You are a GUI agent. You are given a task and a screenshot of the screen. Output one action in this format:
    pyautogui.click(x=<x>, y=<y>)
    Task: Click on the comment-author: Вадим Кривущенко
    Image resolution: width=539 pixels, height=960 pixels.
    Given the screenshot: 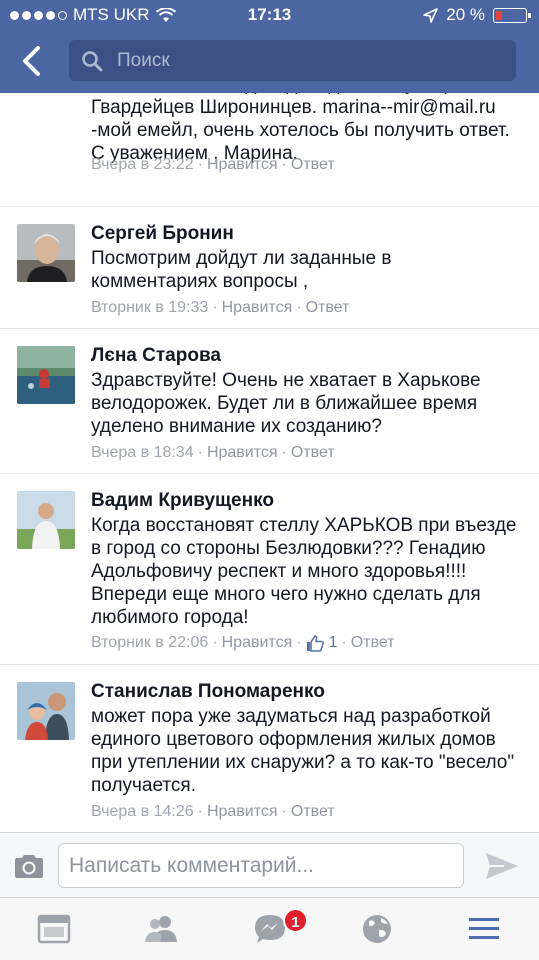 What is the action you would take?
    pyautogui.click(x=182, y=501)
    